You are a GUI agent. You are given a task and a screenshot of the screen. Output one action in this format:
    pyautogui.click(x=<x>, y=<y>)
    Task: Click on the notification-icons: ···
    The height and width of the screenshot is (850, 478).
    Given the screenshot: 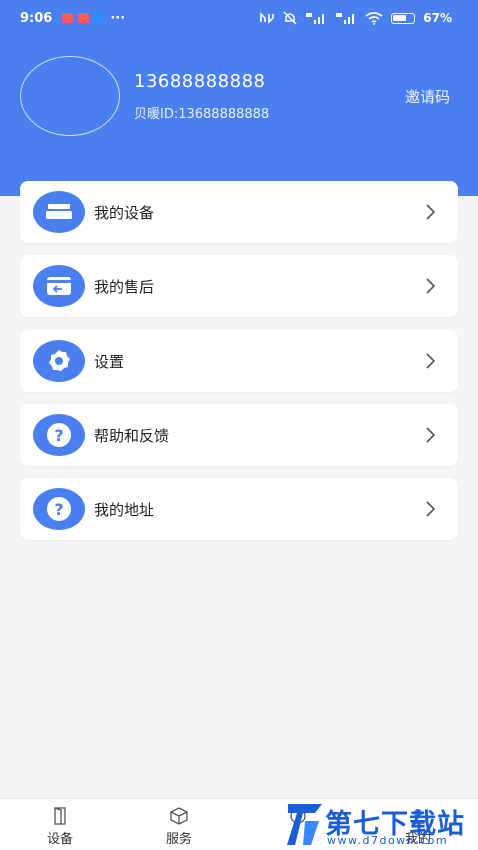 What is the action you would take?
    pyautogui.click(x=93, y=18)
    